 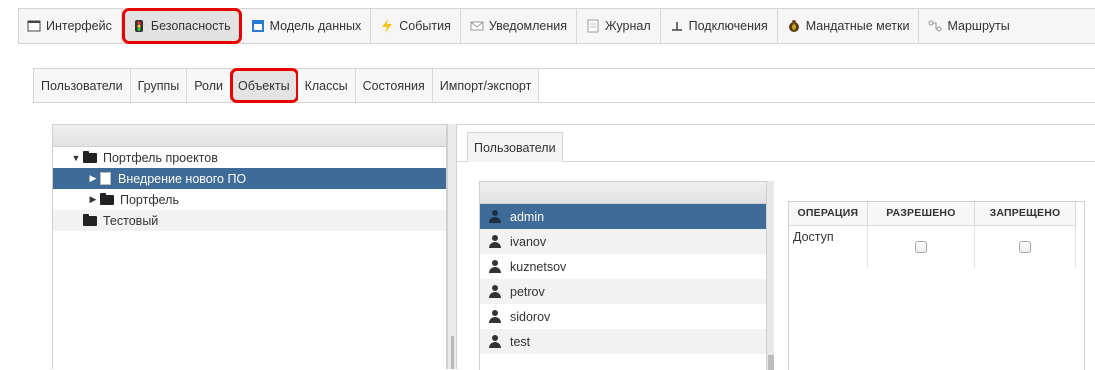 What do you see at coordinates (1025, 214) in the screenshot?
I see `column-denied: ЗАПРЕЩЕНО` at bounding box center [1025, 214].